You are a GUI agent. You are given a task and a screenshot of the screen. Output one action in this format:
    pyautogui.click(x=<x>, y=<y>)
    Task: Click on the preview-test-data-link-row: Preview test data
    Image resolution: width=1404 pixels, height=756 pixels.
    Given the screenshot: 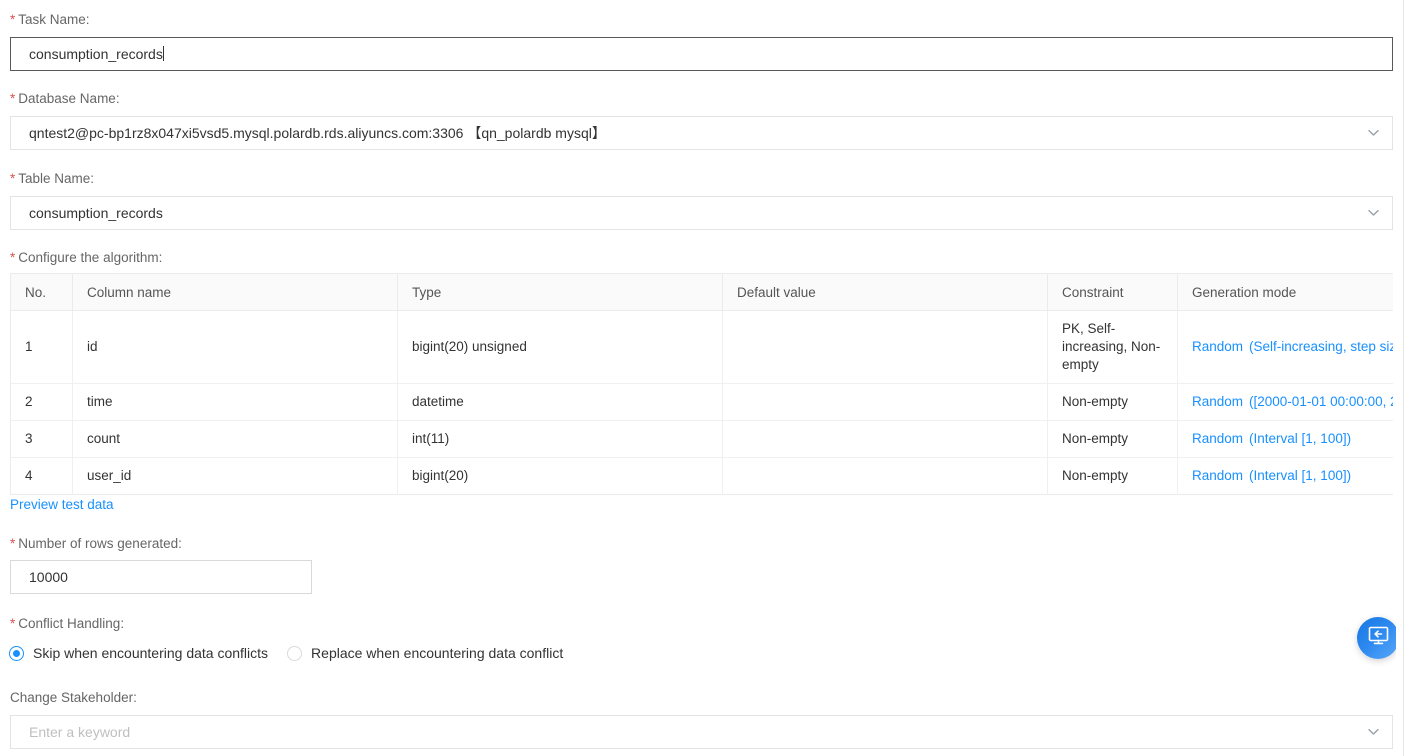 What is the action you would take?
    pyautogui.click(x=62, y=505)
    